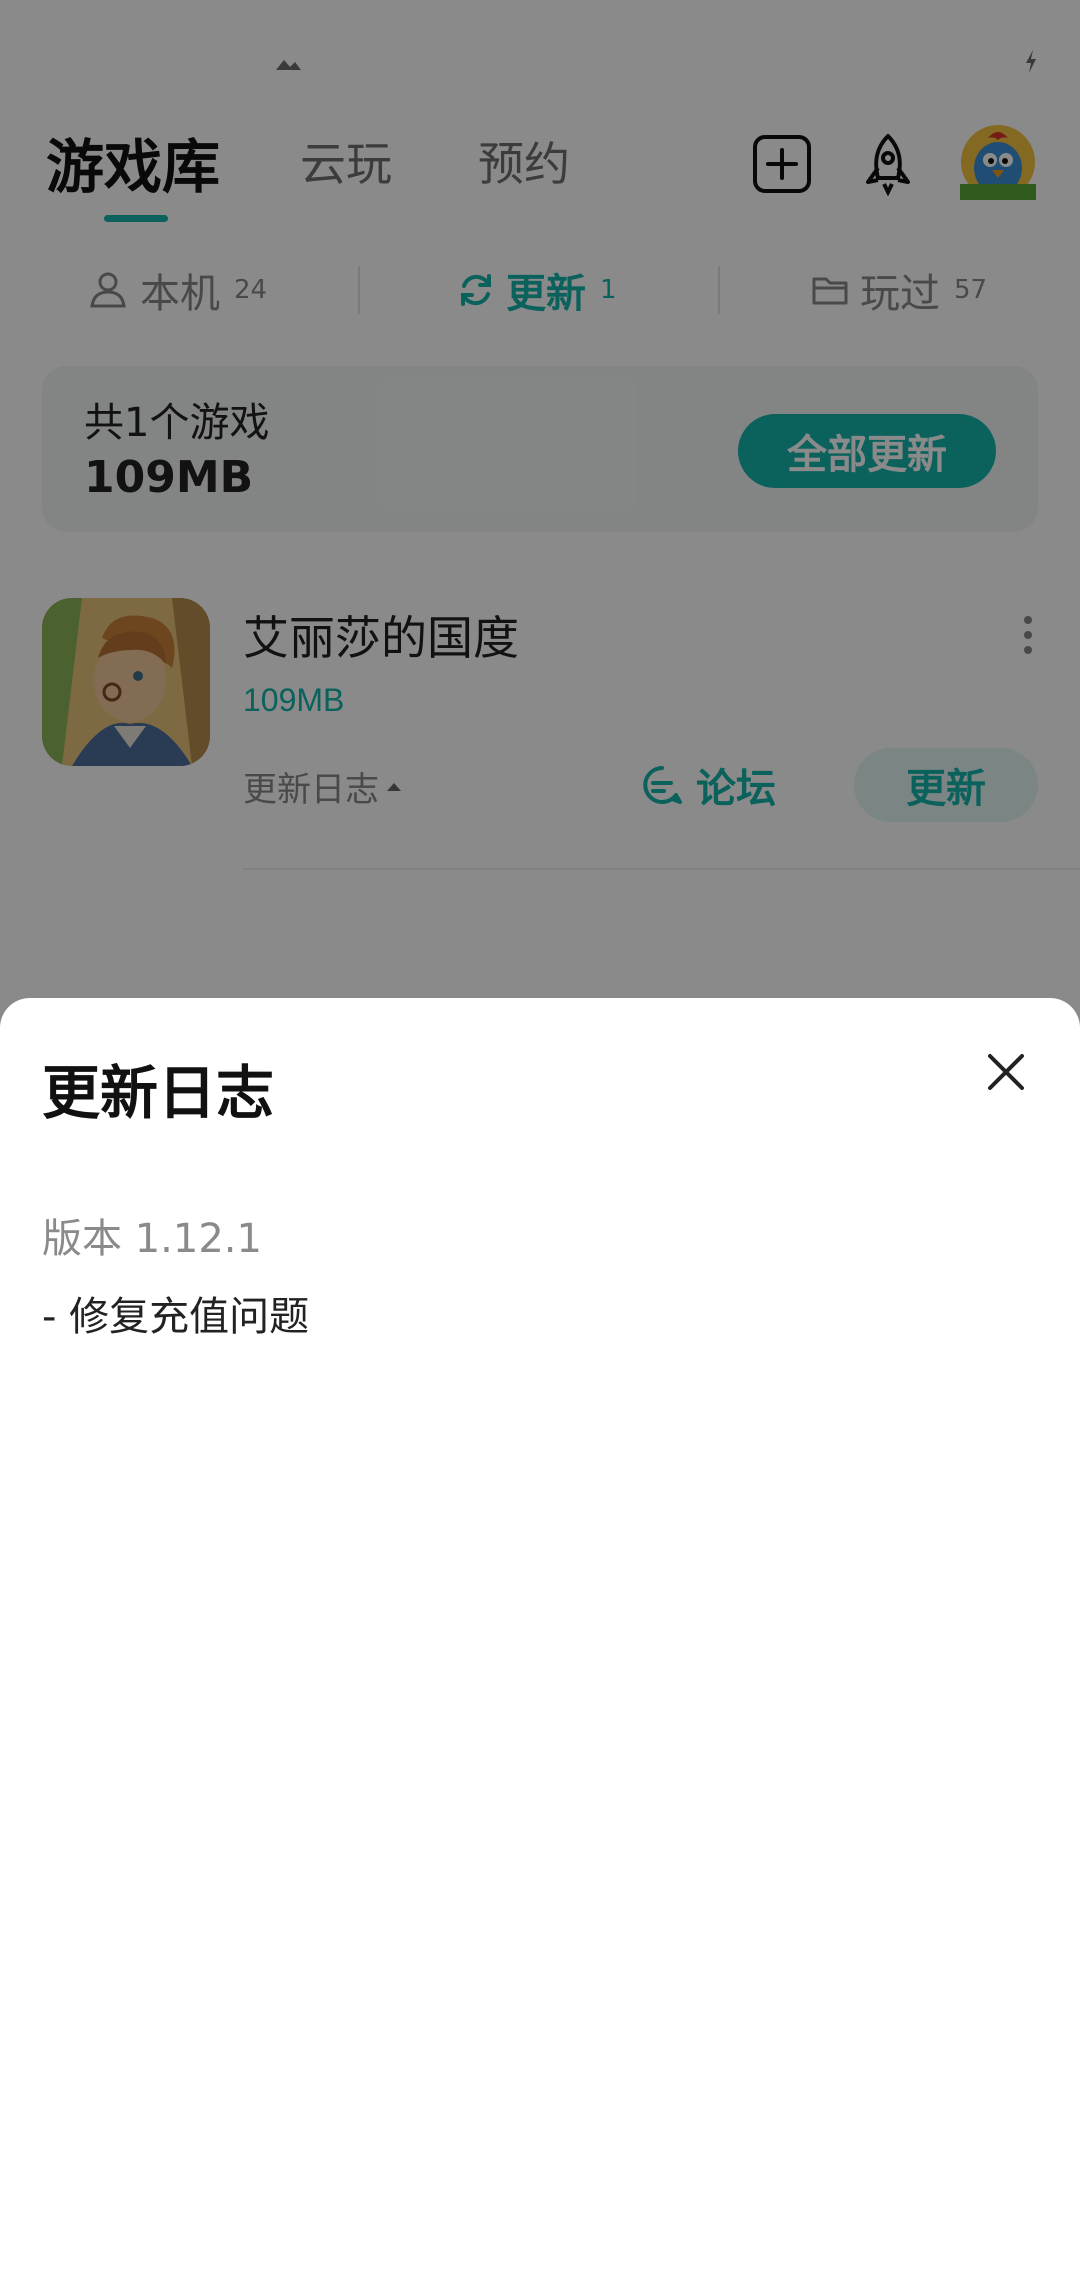  I want to click on version-label: 版本 1.12.1, so click(152, 1239).